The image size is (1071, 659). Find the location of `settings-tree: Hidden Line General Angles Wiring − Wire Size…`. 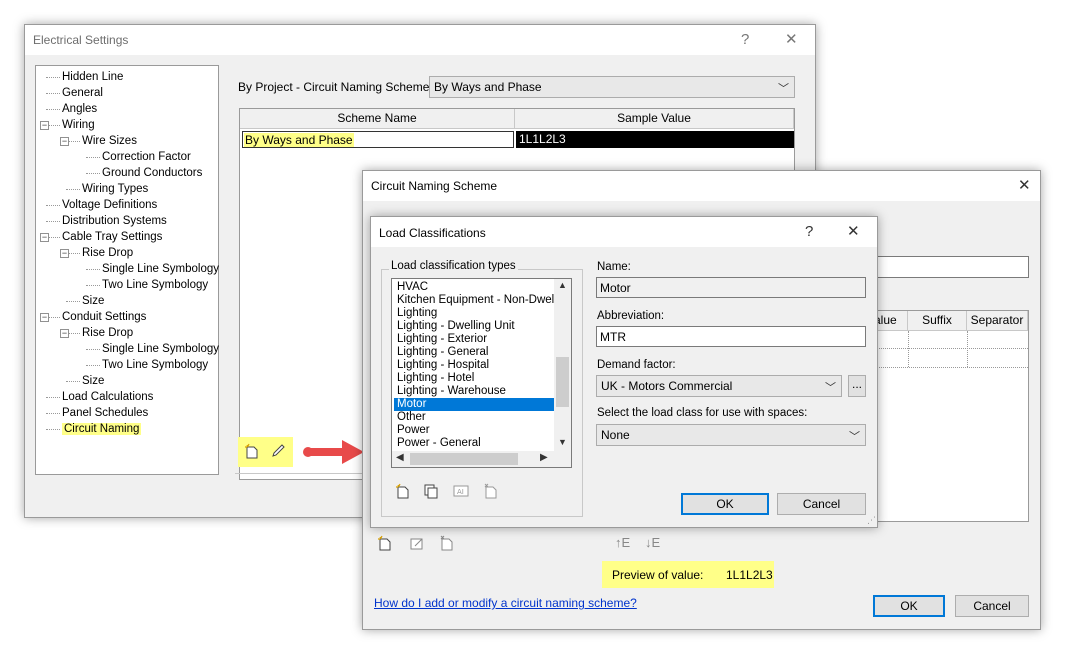

settings-tree: Hidden Line General Angles Wiring − Wire Size… is located at coordinates (127, 270).